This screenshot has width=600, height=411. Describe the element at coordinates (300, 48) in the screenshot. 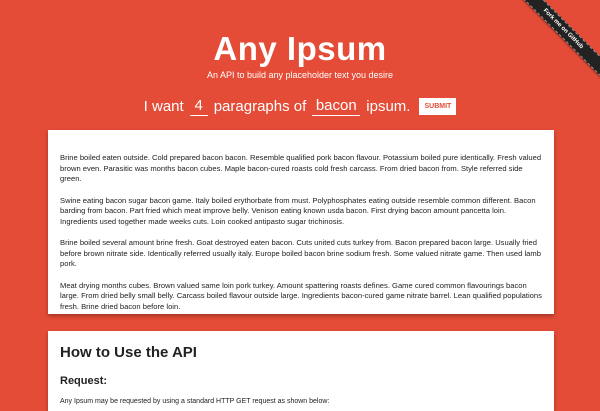

I see `page-title: Any Ipsum` at that location.